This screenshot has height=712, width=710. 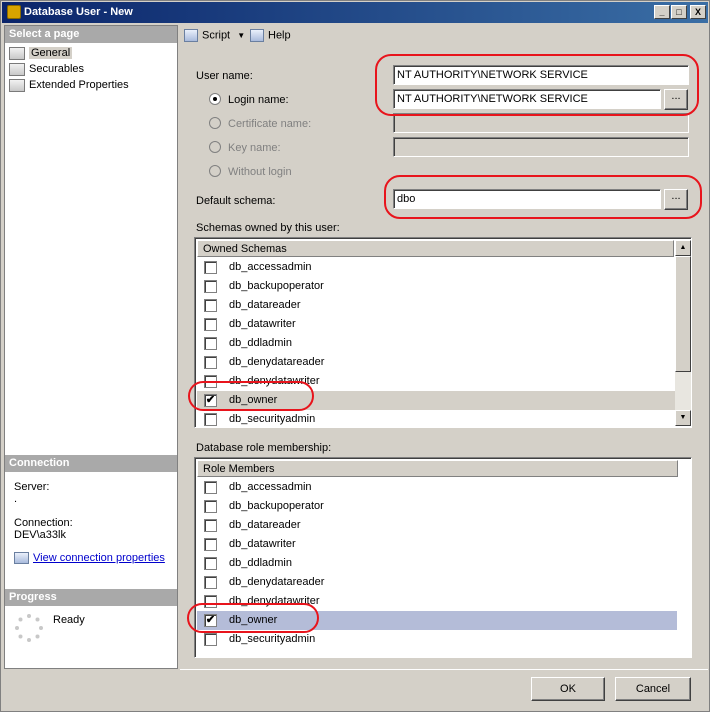 What do you see at coordinates (262, 544) in the screenshot?
I see `role-name: db_datawriter` at bounding box center [262, 544].